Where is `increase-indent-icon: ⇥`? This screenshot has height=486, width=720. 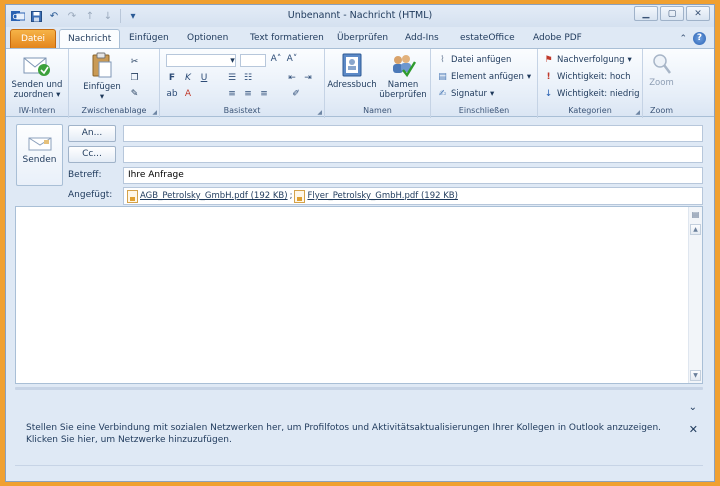 increase-indent-icon: ⇥ is located at coordinates (308, 78).